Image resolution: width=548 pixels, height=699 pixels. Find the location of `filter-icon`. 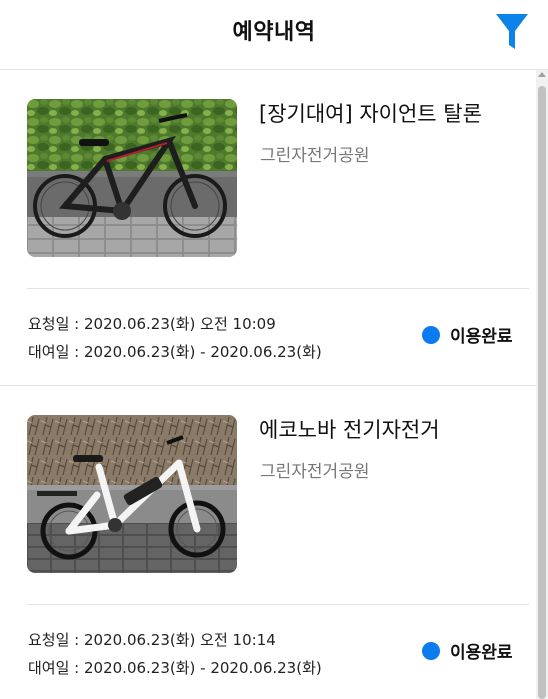

filter-icon is located at coordinates (512, 31).